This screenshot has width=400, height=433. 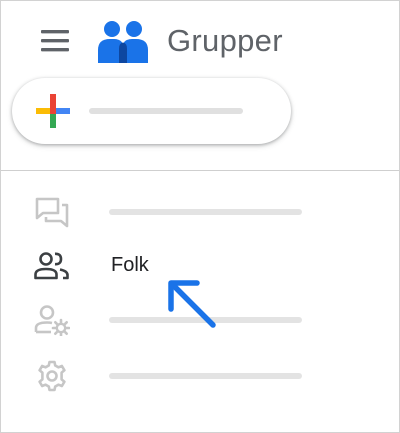 I want to click on hamburger-menu-icon, so click(x=55, y=41).